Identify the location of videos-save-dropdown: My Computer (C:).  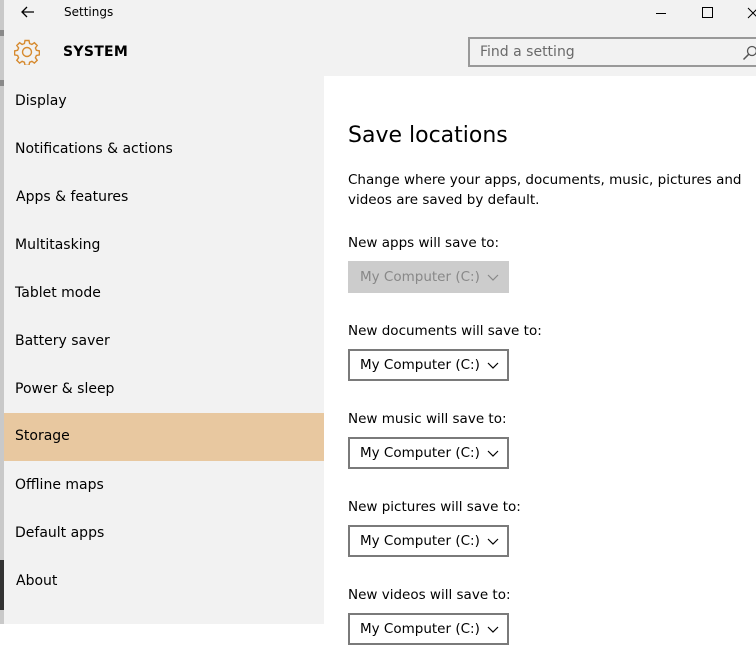
(428, 629).